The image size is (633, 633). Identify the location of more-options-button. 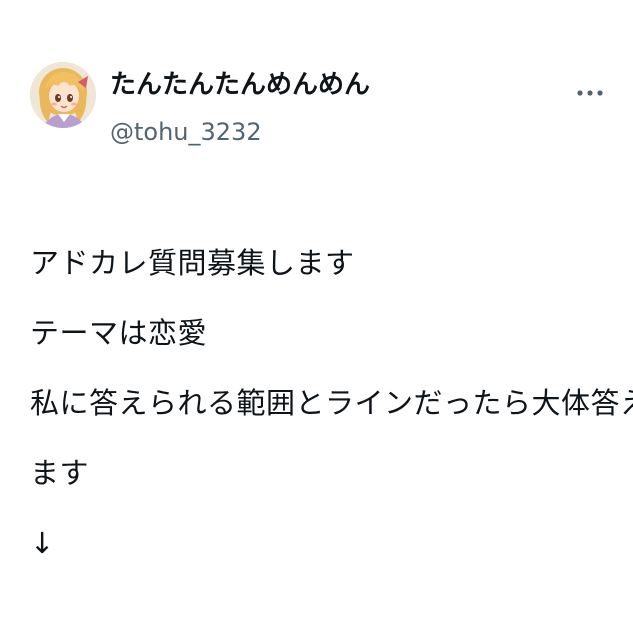
(590, 93).